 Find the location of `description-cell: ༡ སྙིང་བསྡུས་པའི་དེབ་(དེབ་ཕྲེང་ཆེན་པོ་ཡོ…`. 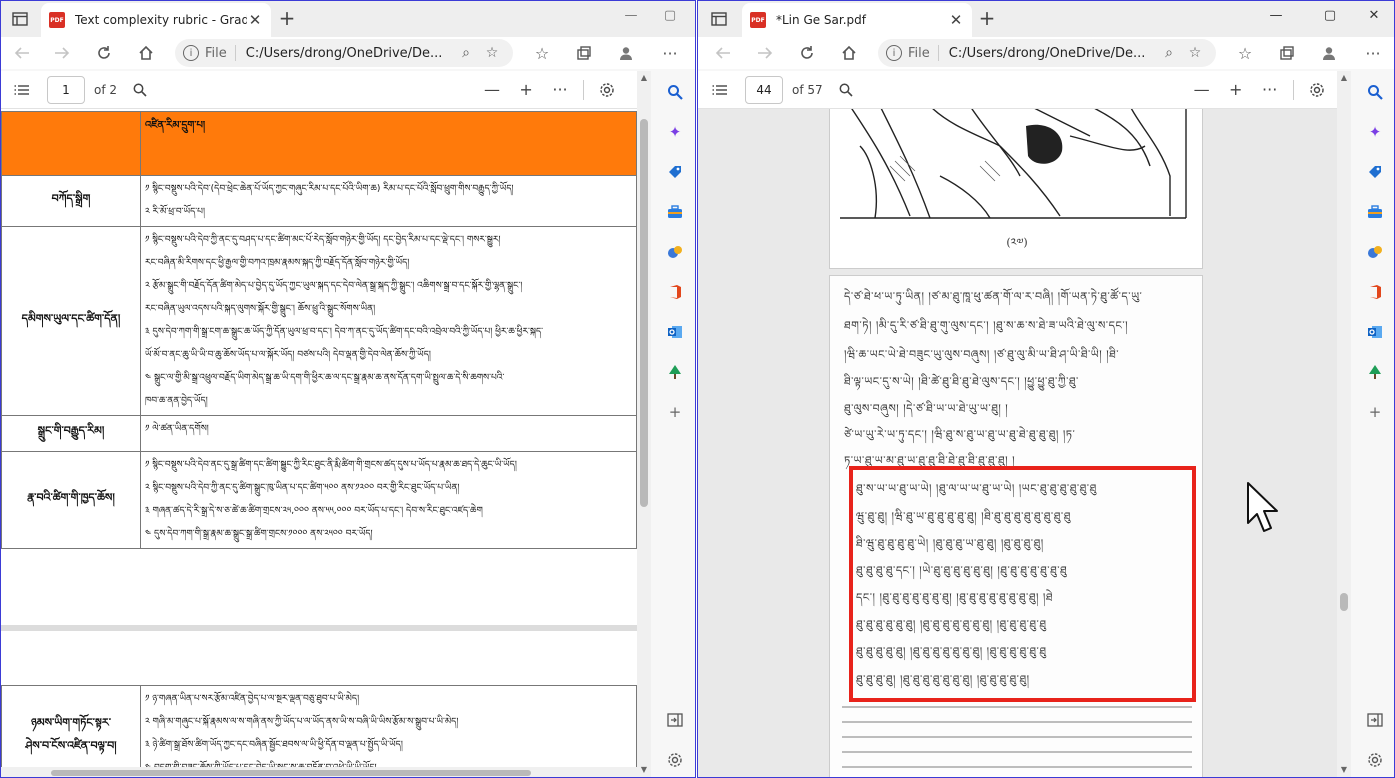

description-cell: ༡ སྙིང་བསྡུས་པའི་དེབ་(དེབ་ཕྲེང་ཆེན་པོ་ཡོ… is located at coordinates (388, 201).